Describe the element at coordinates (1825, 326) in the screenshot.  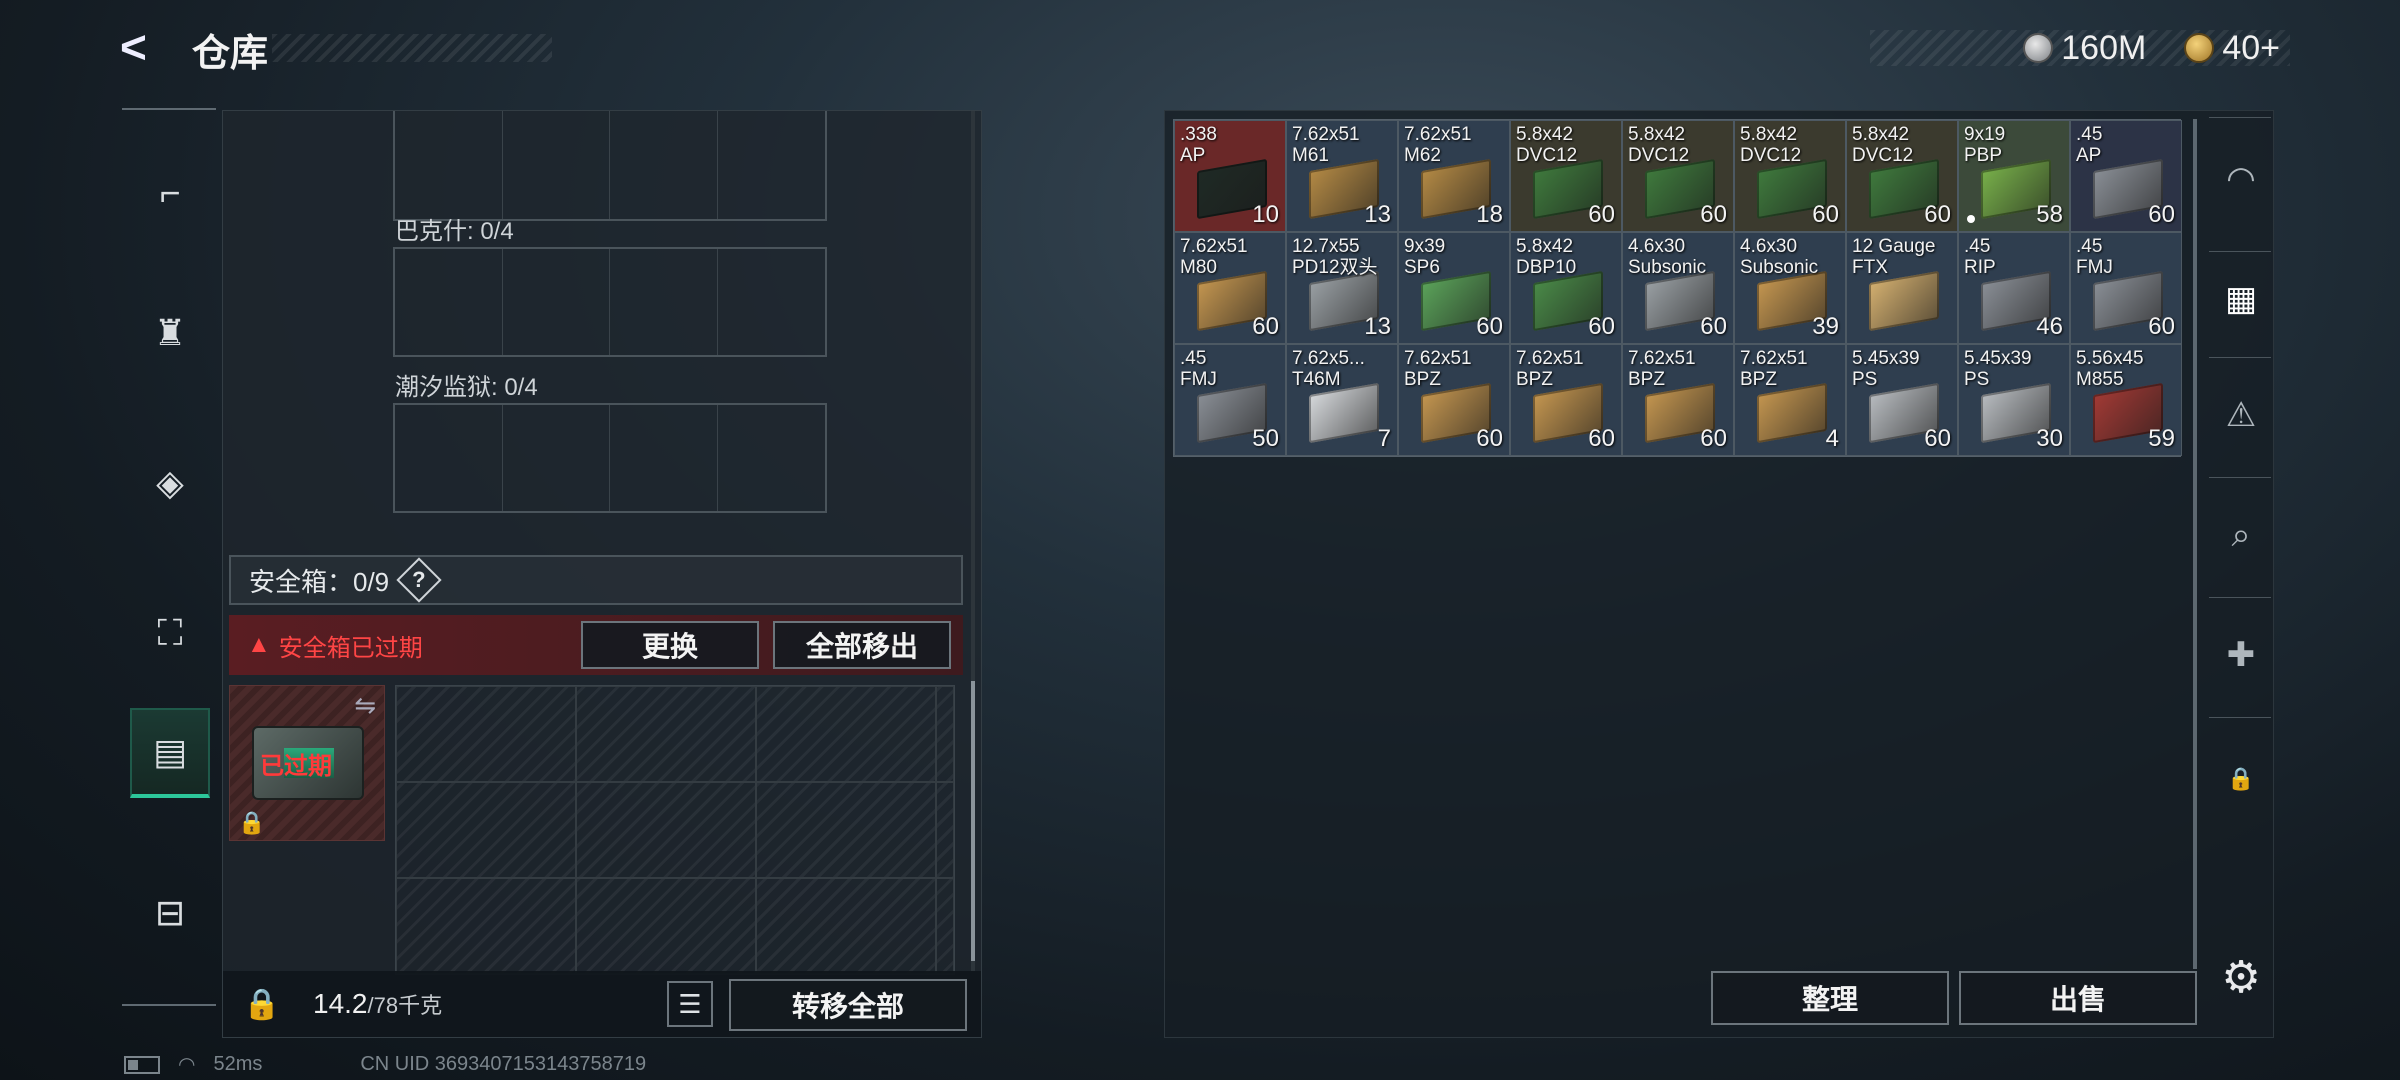
I see `ammo-count: 39` at that location.